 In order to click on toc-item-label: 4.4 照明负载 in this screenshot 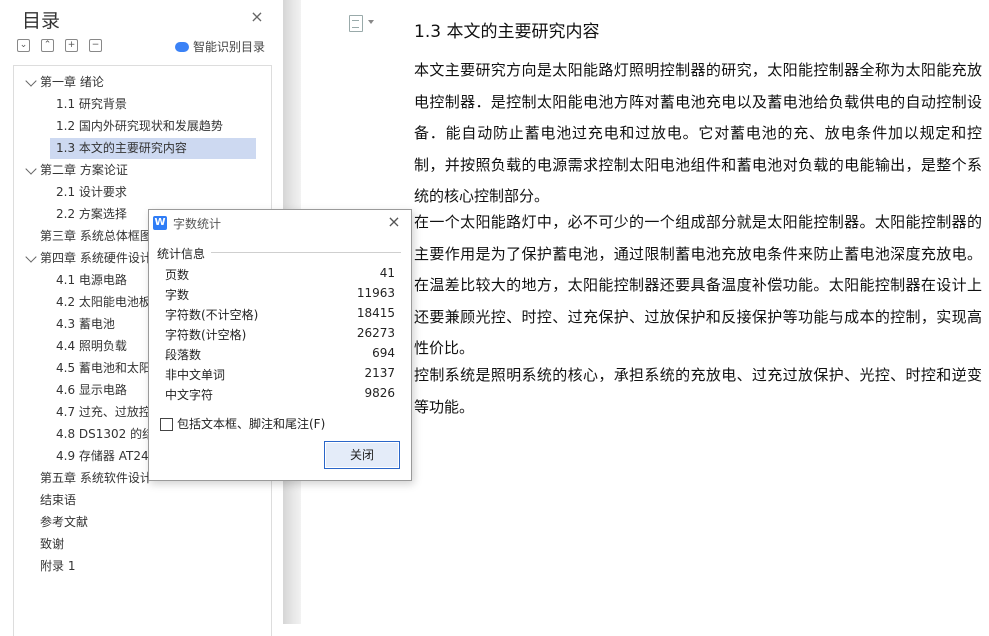, I will do `click(91, 346)`.